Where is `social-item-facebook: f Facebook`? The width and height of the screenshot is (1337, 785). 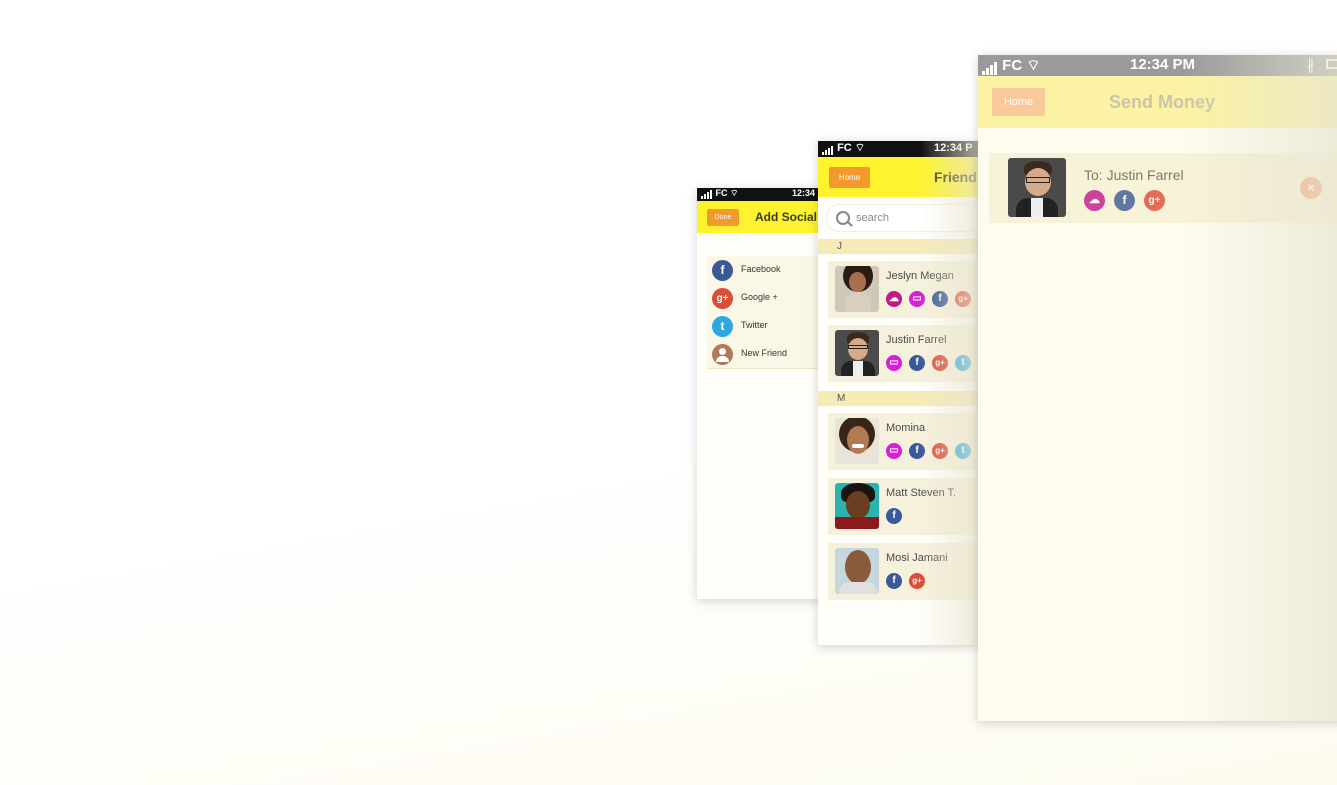
social-item-facebook: f Facebook is located at coordinates (764, 270).